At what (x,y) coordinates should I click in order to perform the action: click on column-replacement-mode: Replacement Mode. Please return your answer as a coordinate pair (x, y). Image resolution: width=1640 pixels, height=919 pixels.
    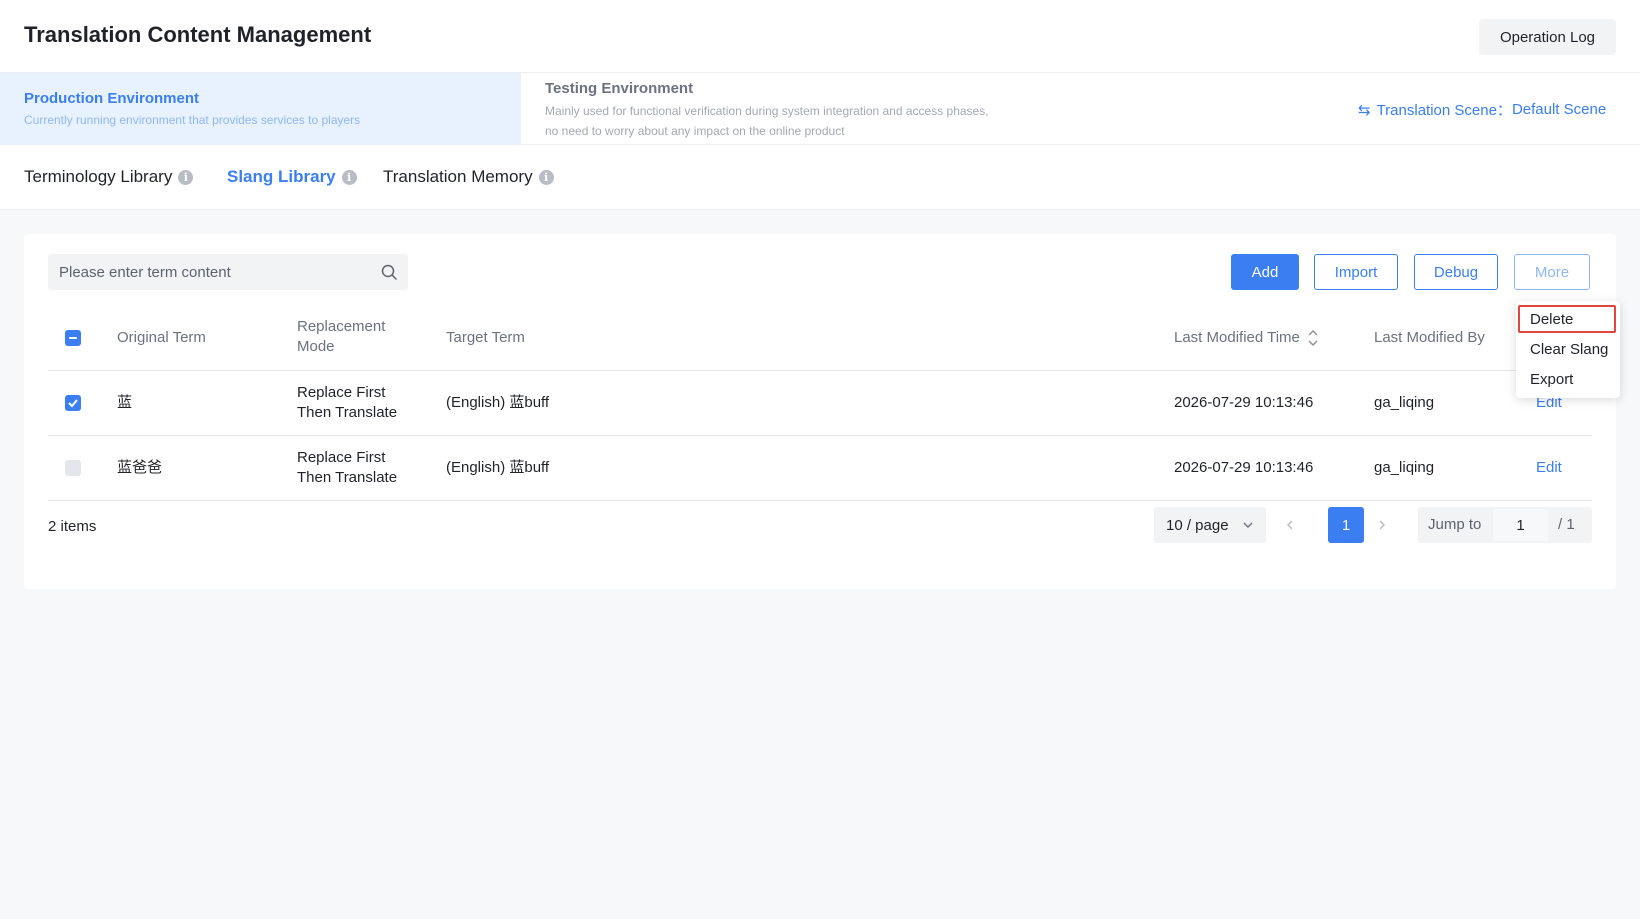
    Looking at the image, I should click on (341, 337).